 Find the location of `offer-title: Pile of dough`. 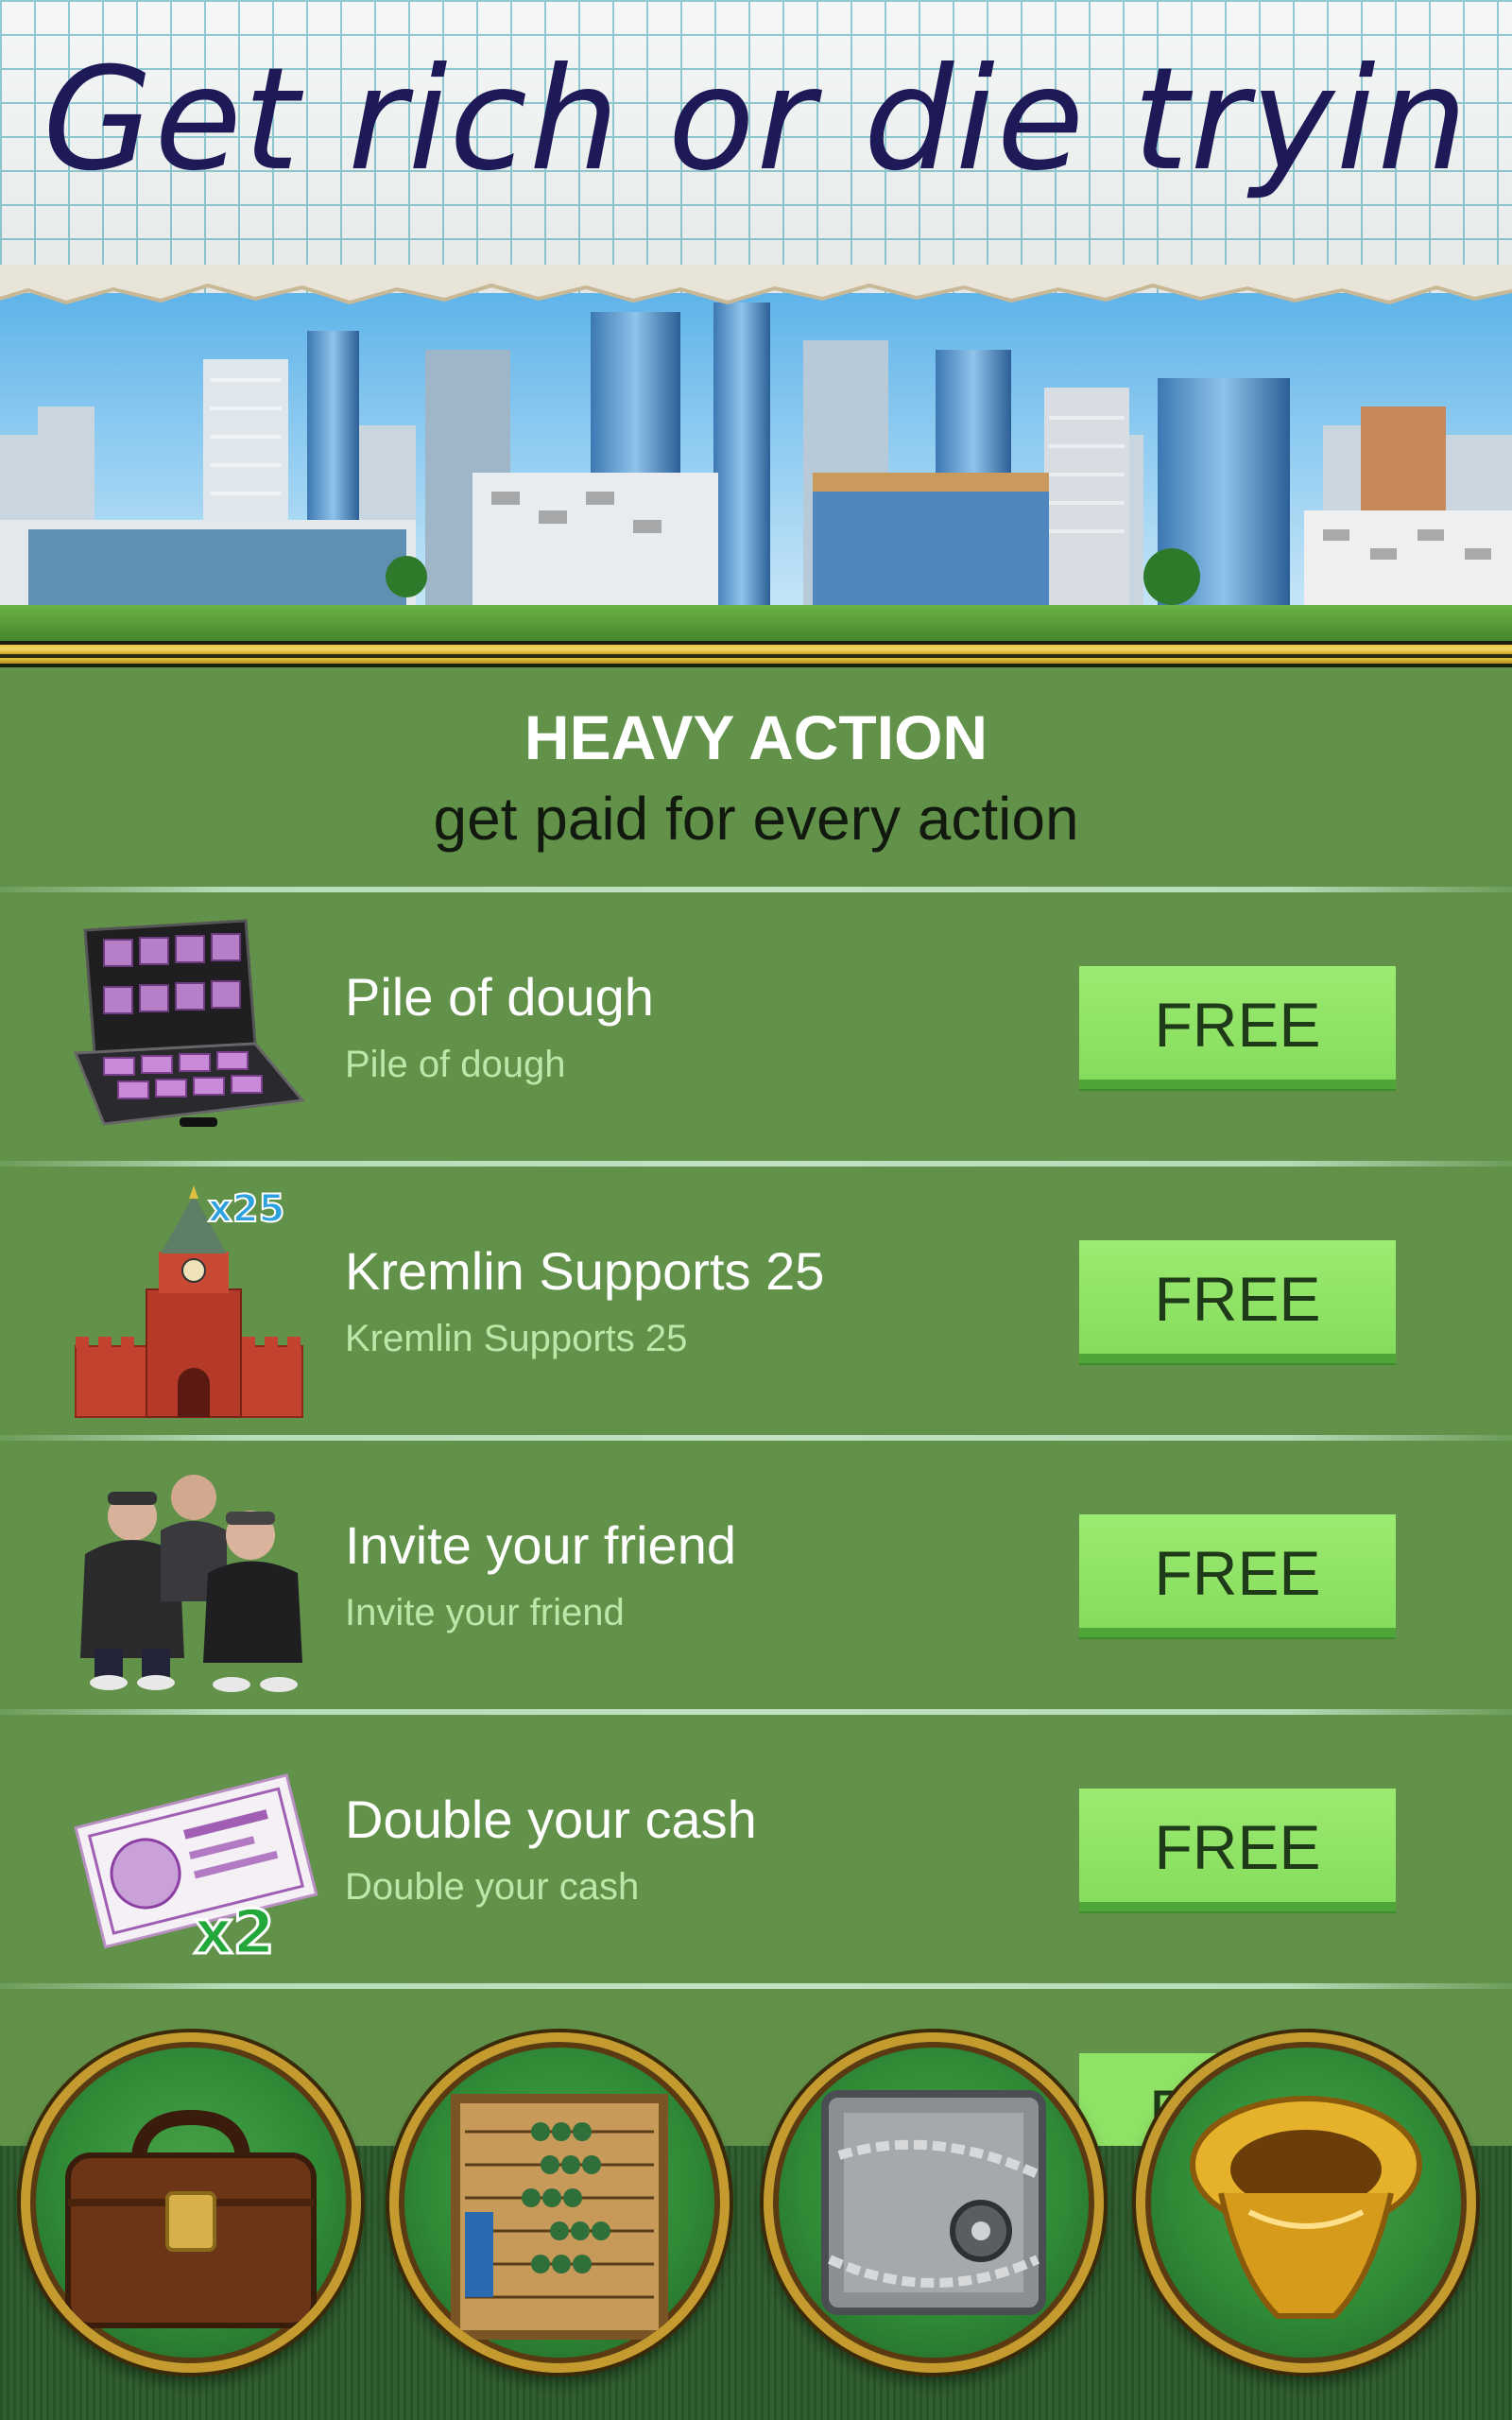

offer-title: Pile of dough is located at coordinates (499, 997).